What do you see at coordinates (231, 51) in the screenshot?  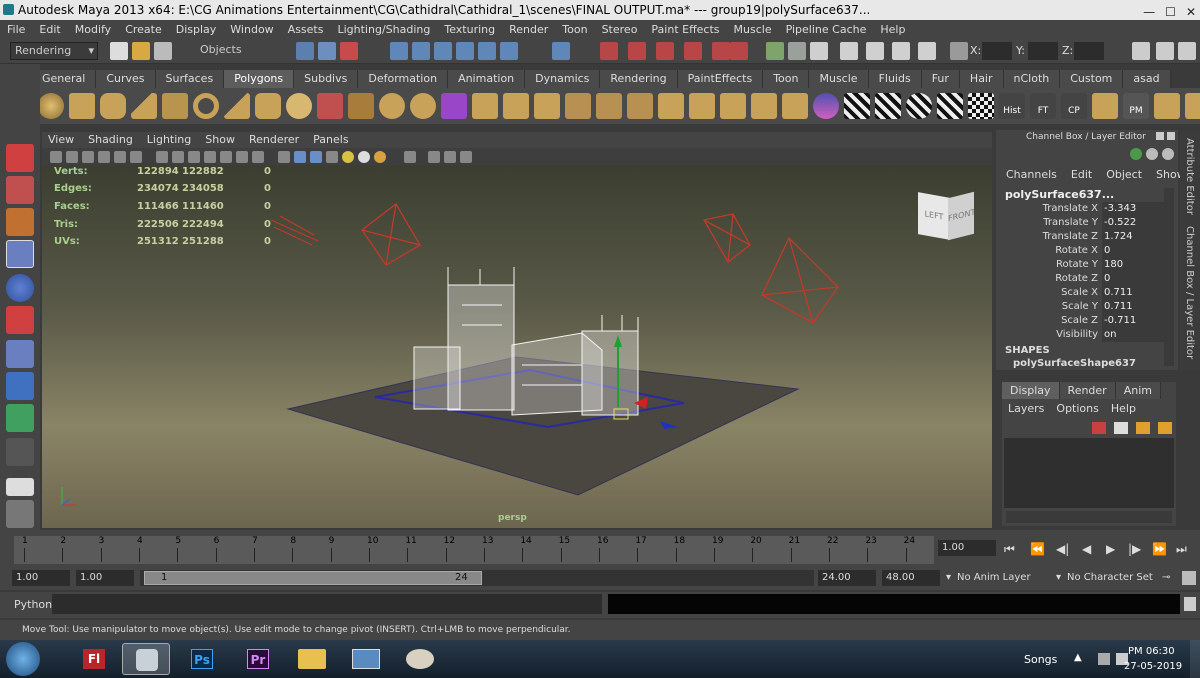 I see `selection-mode-dropdown: Objects` at bounding box center [231, 51].